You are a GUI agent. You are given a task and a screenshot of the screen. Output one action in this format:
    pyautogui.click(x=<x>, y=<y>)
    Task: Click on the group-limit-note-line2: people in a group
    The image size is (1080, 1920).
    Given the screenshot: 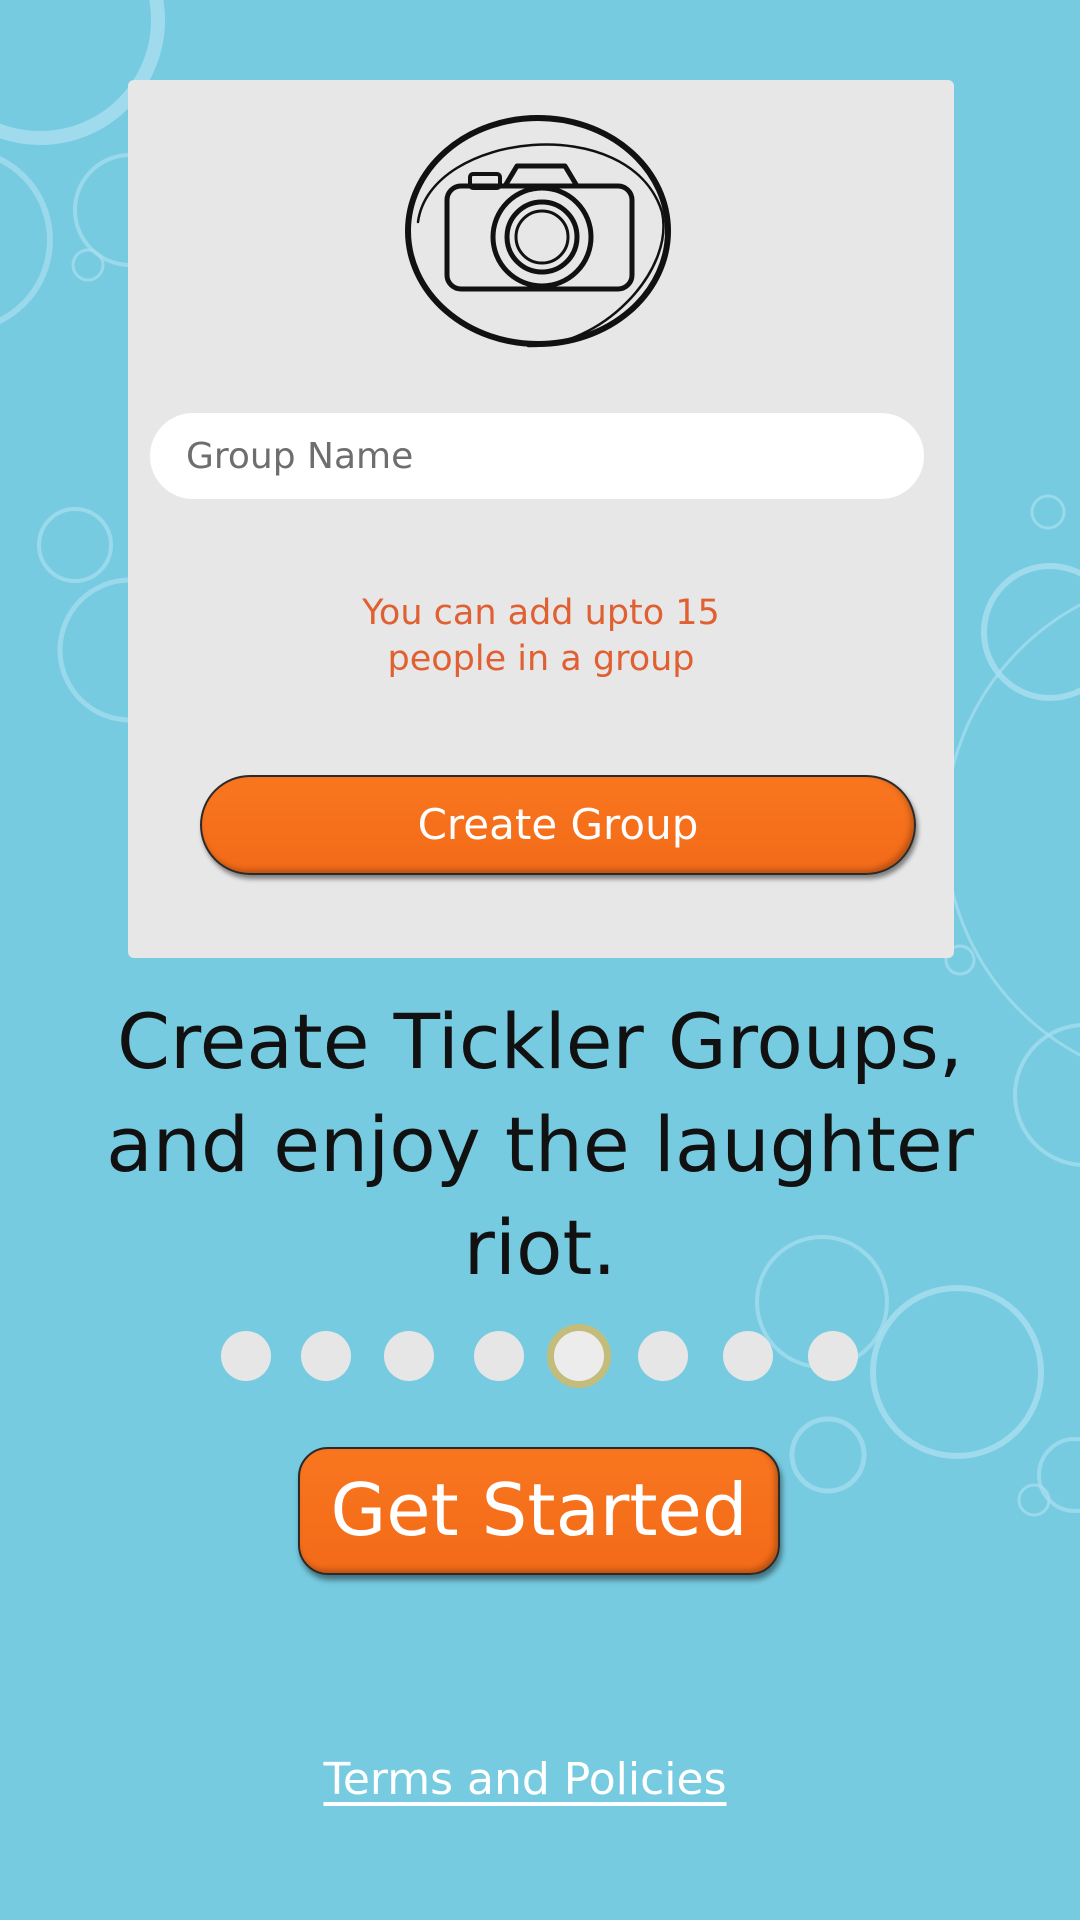 What is the action you would take?
    pyautogui.click(x=541, y=659)
    